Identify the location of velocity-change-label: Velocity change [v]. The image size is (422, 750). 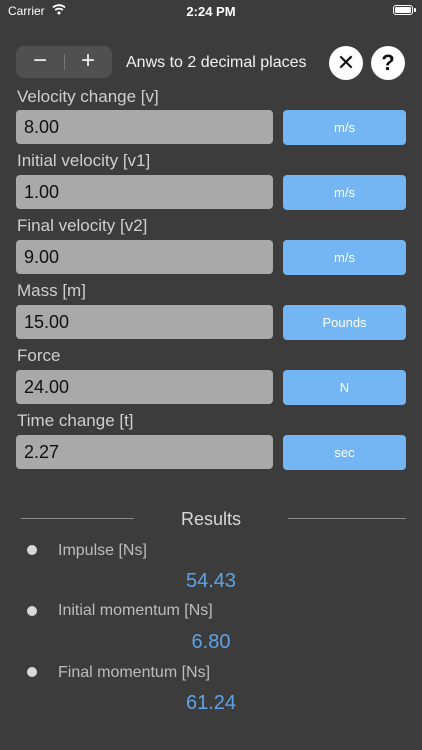
(88, 96).